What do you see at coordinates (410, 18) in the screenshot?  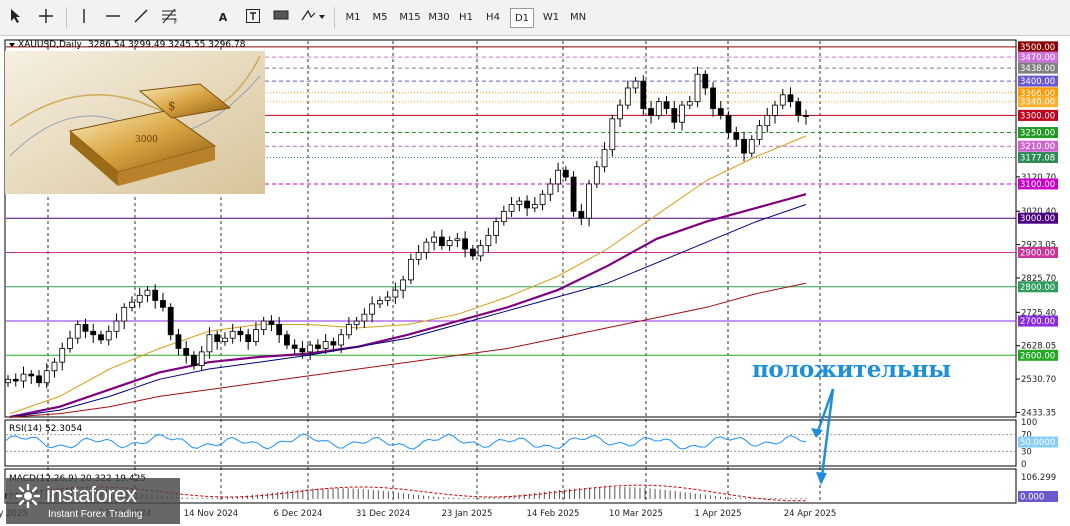 I see `timeframe-m15: M15` at bounding box center [410, 18].